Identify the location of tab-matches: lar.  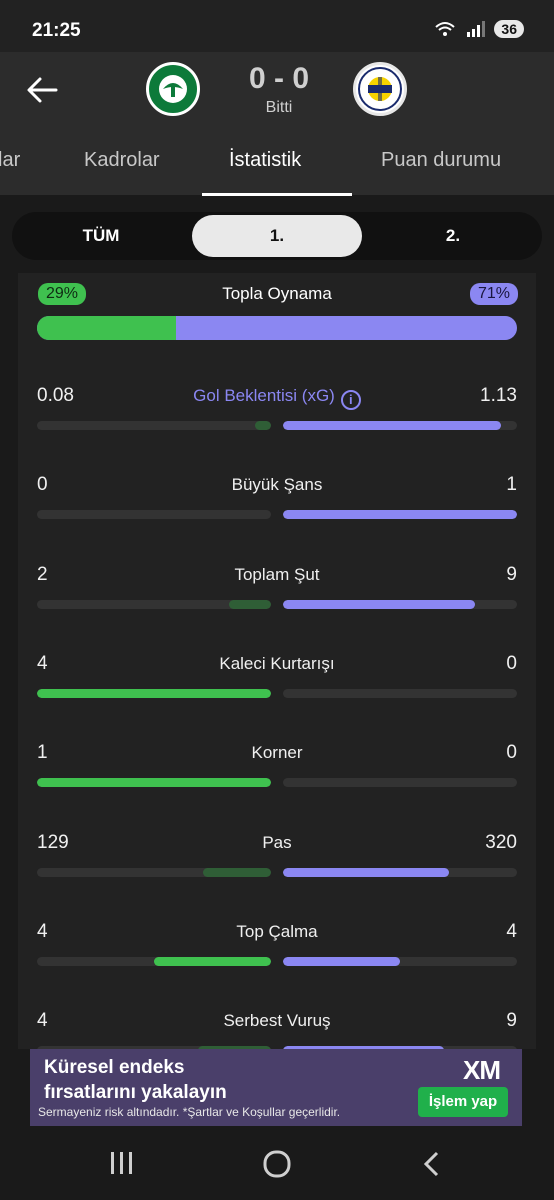
(10, 160).